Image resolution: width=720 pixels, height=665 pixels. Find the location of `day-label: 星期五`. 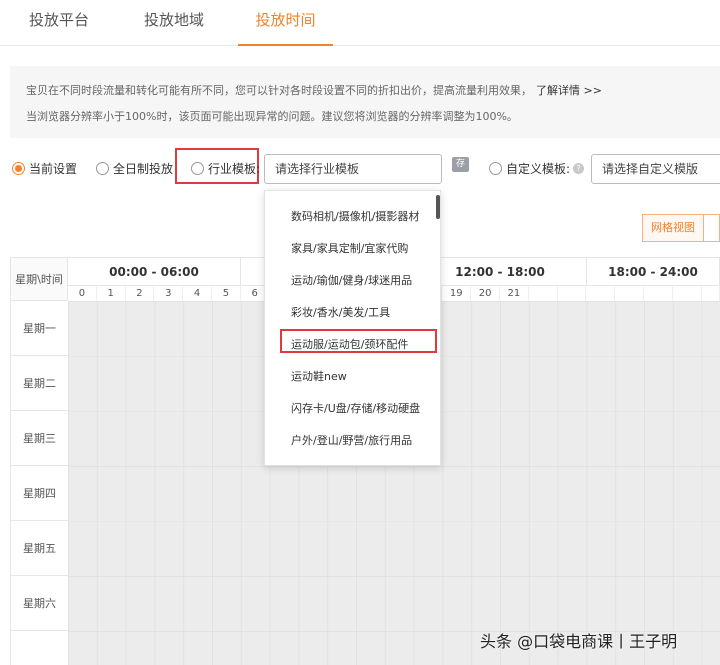

day-label: 星期五 is located at coordinates (39, 548).